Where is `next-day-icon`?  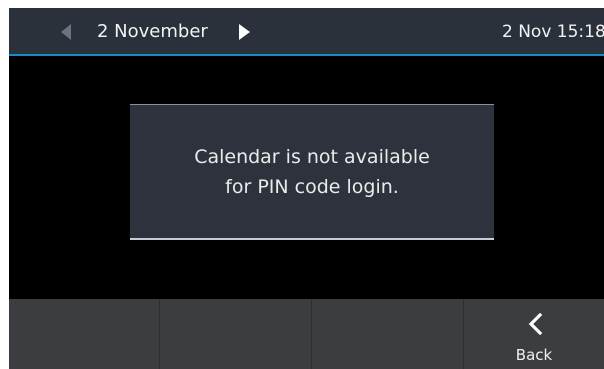 next-day-icon is located at coordinates (244, 32).